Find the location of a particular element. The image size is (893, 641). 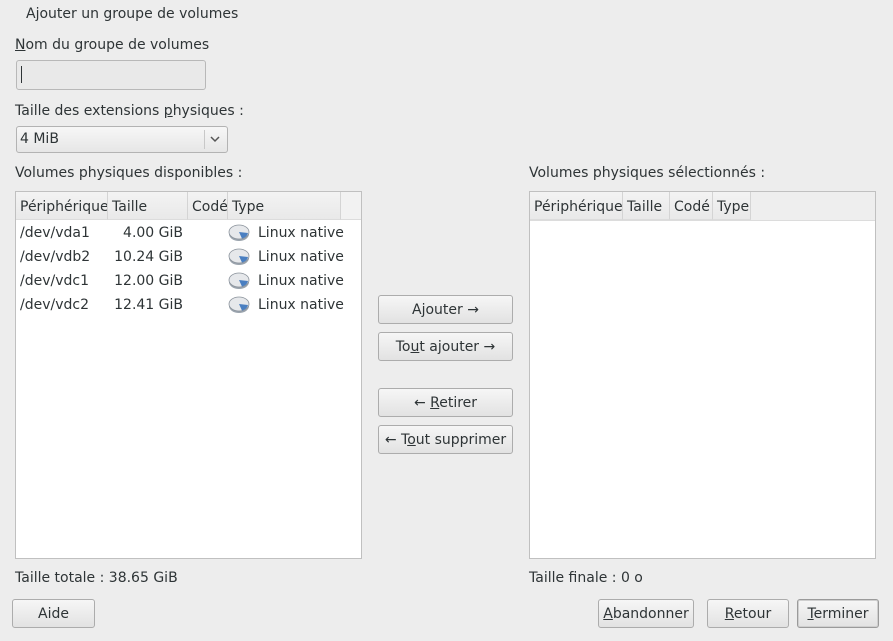

vg-name-input is located at coordinates (111, 75).